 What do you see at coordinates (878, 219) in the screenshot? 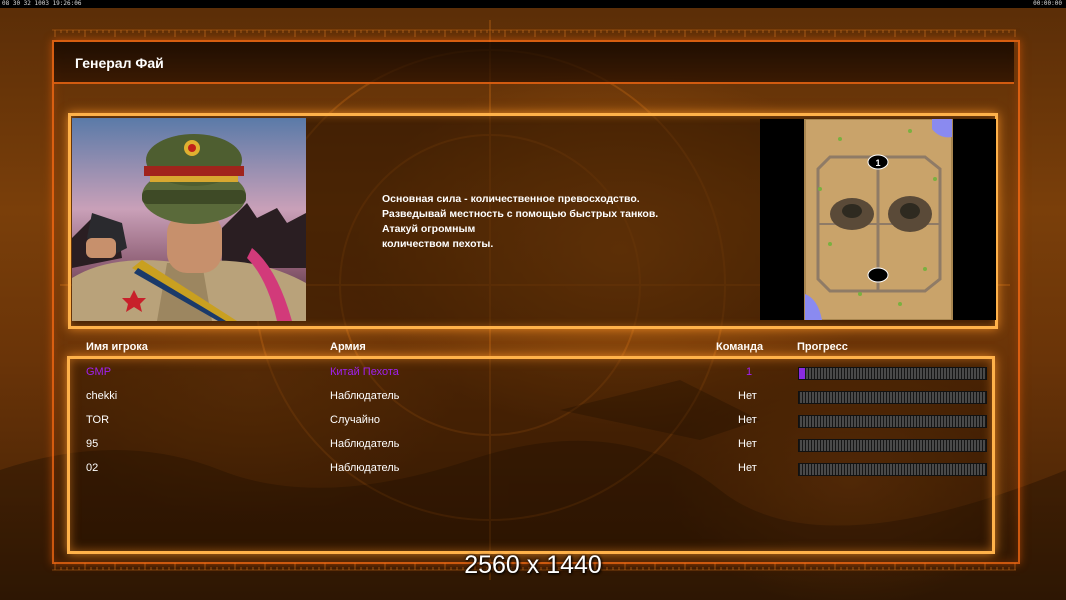
I see `minimap: 1` at bounding box center [878, 219].